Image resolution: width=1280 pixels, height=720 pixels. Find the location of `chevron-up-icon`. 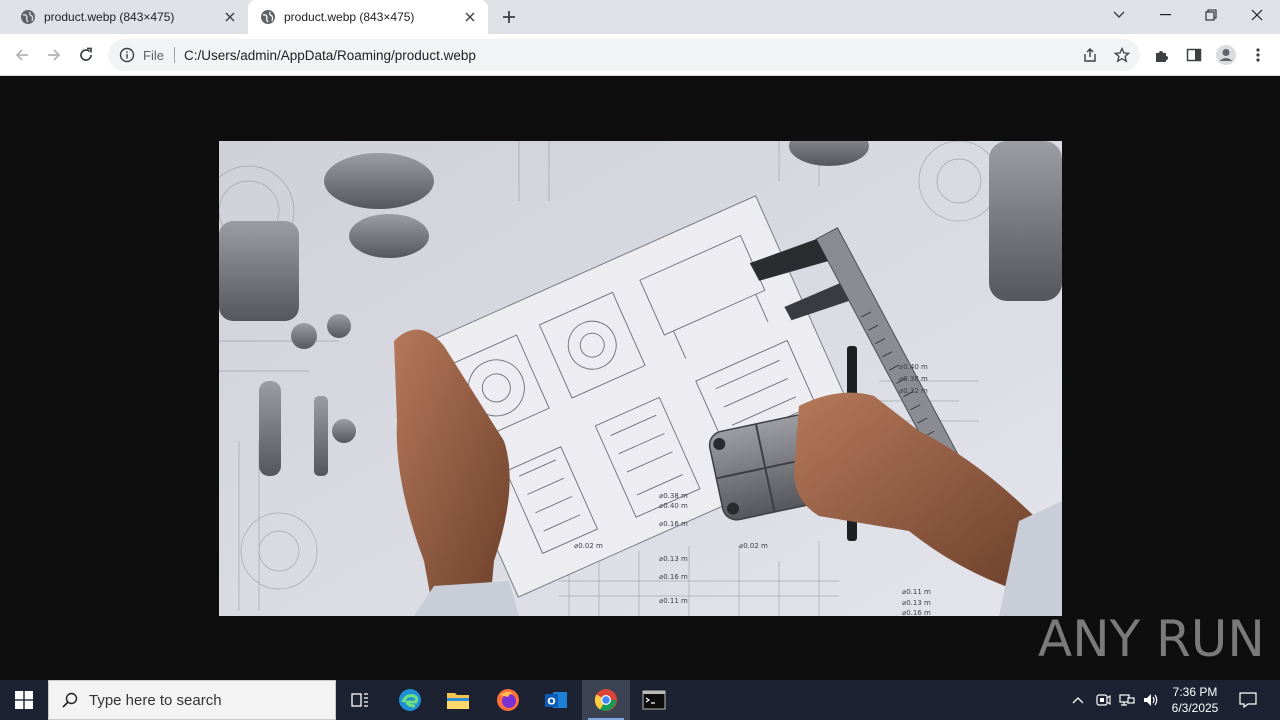

chevron-up-icon is located at coordinates (1078, 700).